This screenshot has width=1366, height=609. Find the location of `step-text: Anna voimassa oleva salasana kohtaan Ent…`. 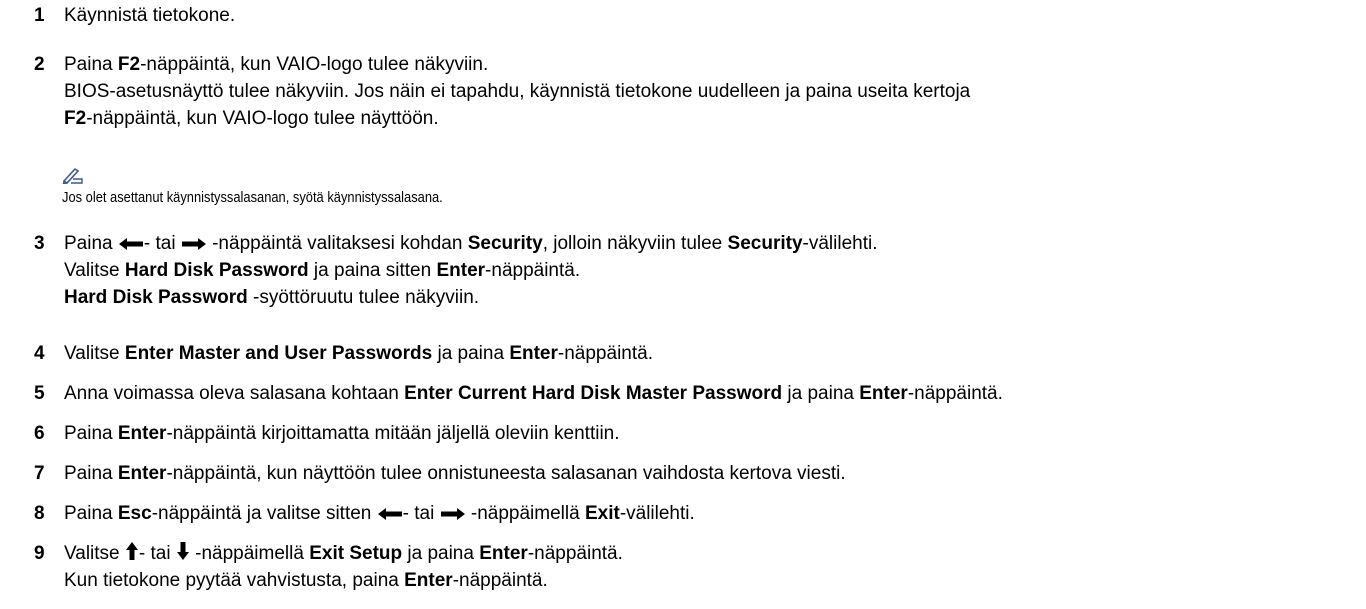

step-text: Anna voimassa oleva salasana kohtaan Ent… is located at coordinates (533, 393).